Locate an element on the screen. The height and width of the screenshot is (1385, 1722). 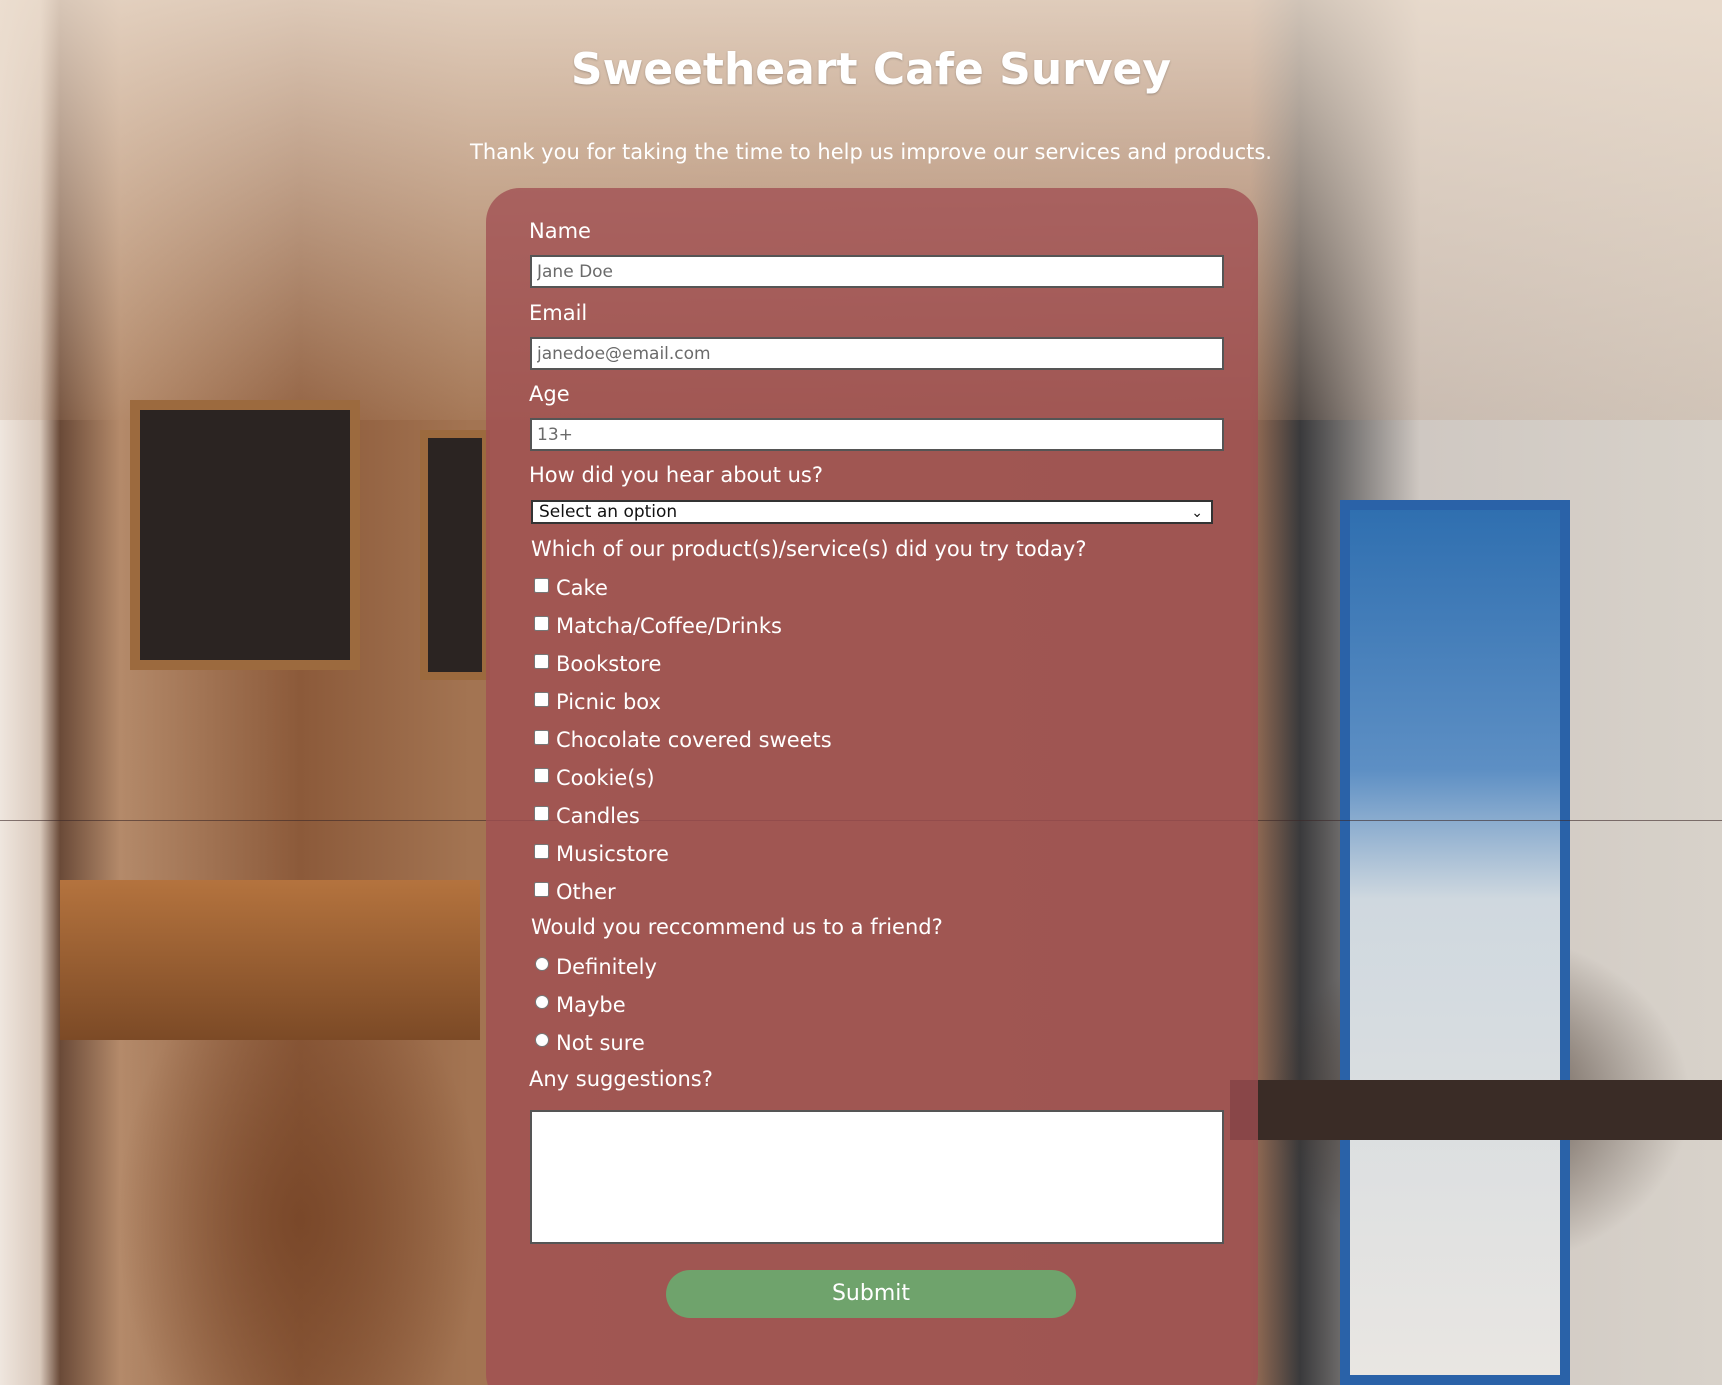
checkbox-bookstore: Bookstore is located at coordinates (597, 664).